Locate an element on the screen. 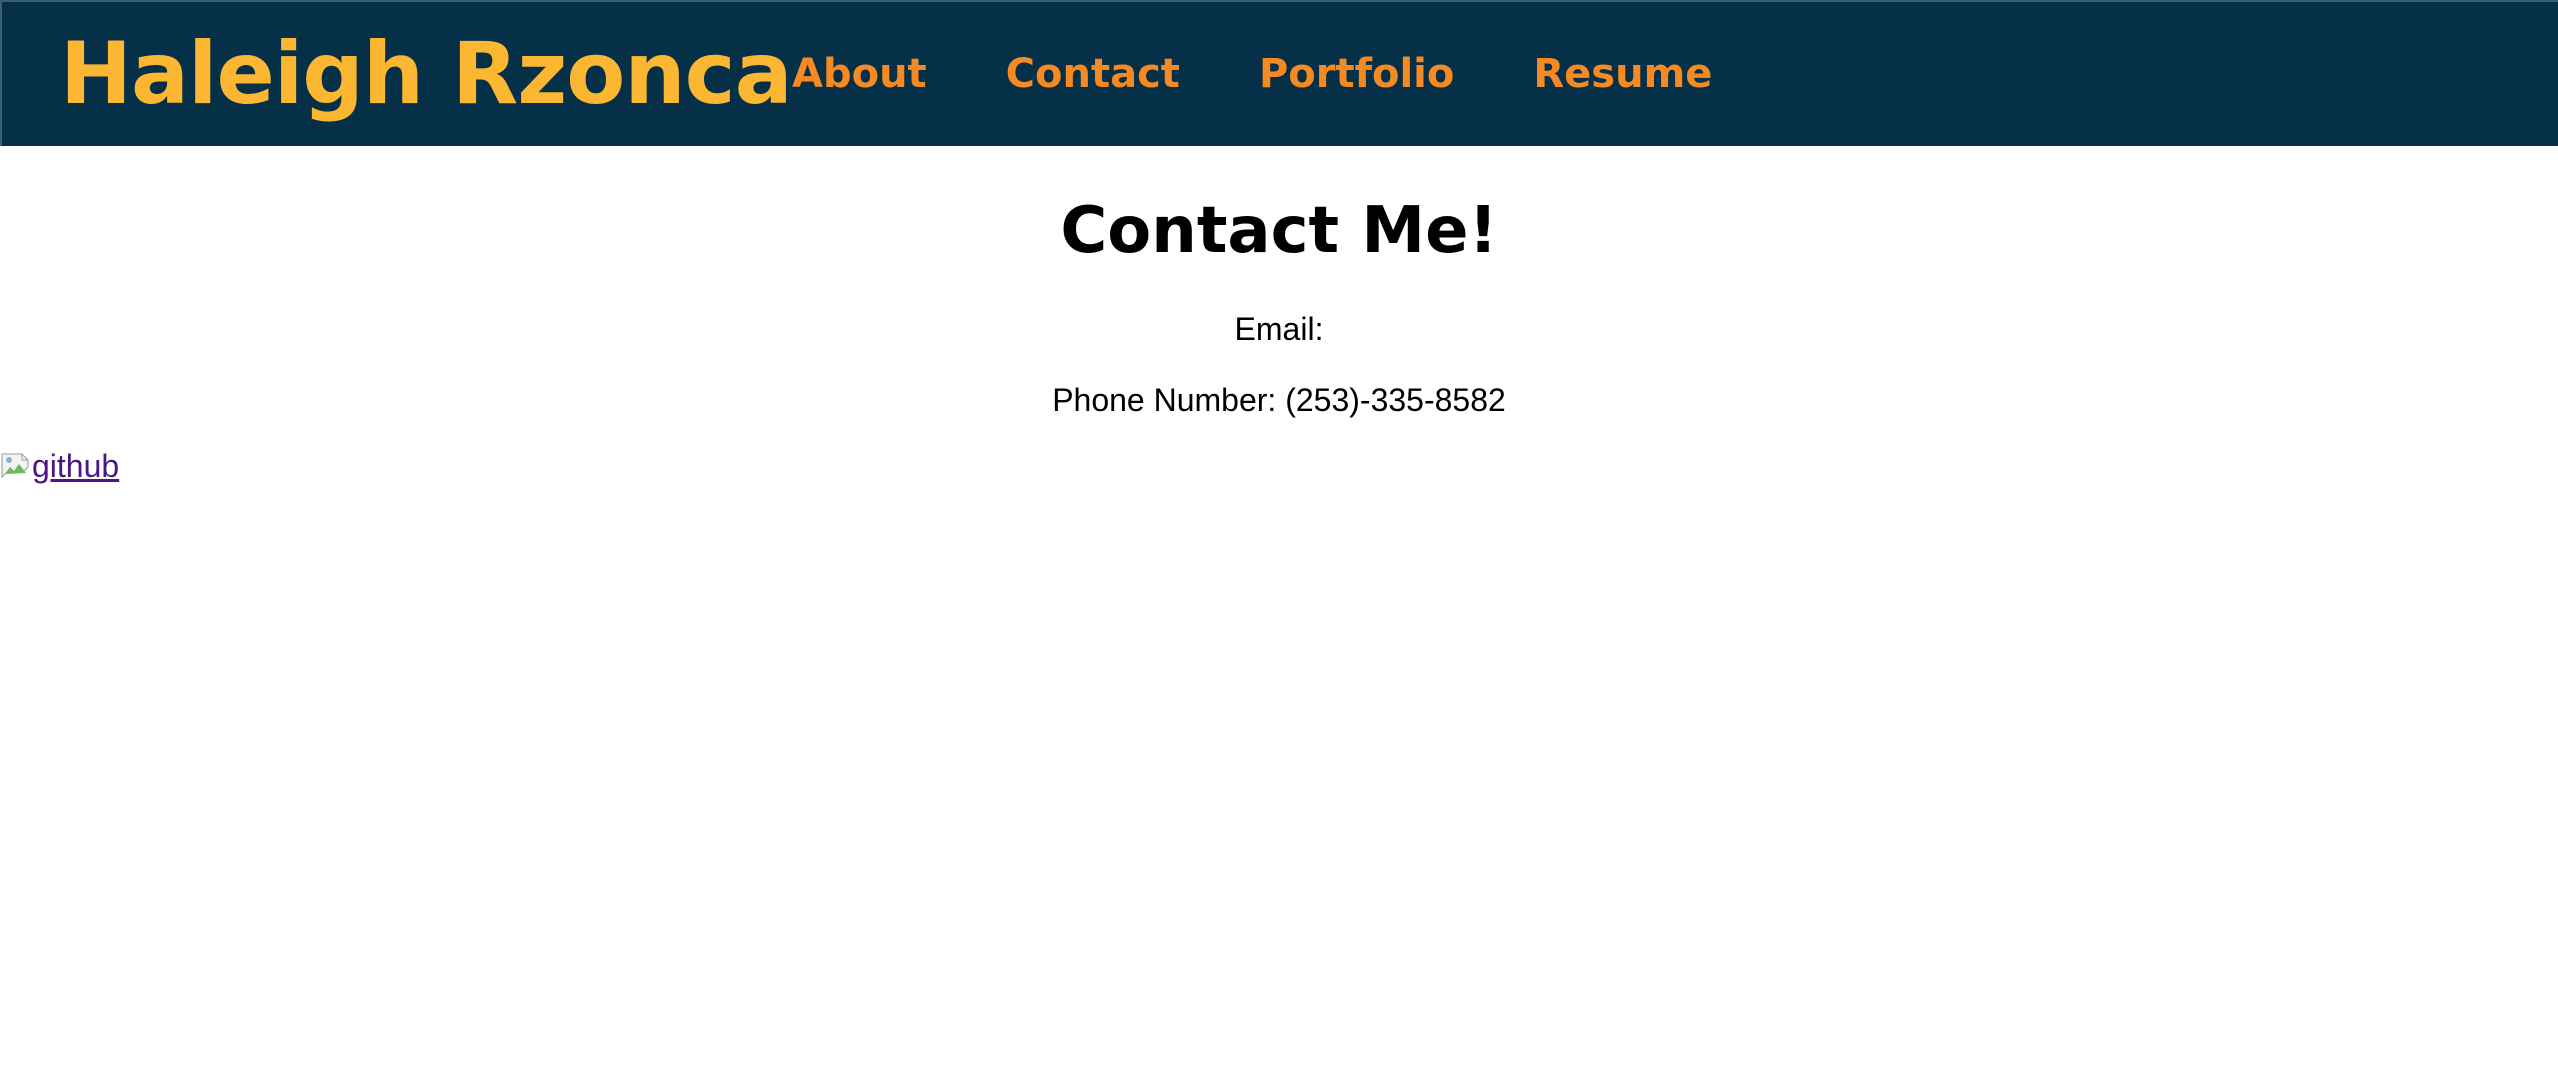  phone-number-text: Phone Number: (253)-335-8582 is located at coordinates (1279, 399).